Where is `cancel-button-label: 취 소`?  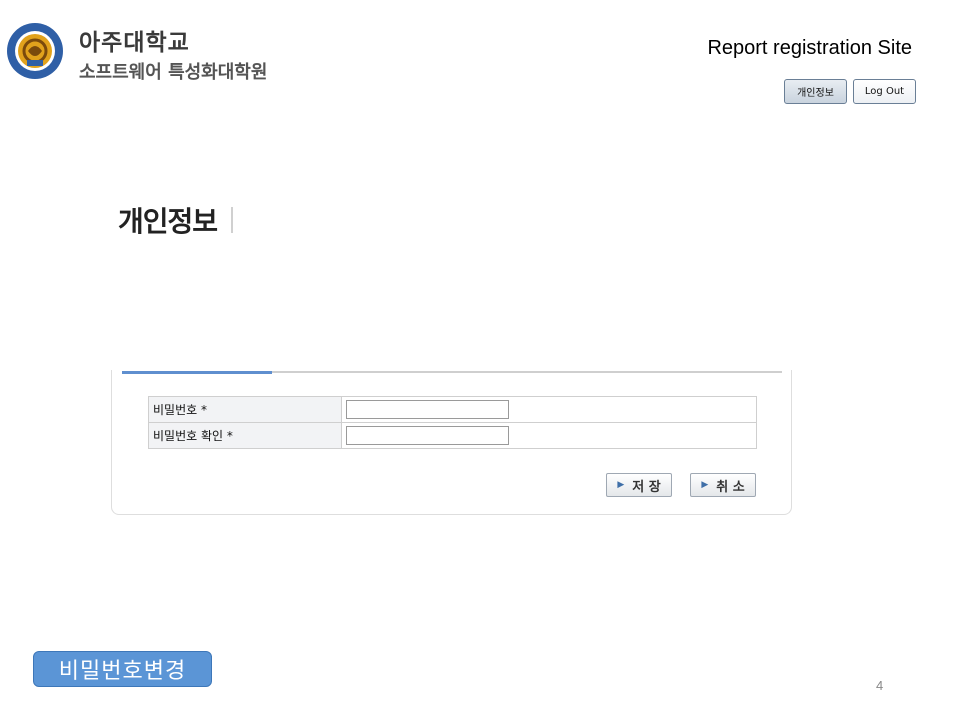 cancel-button-label: 취 소 is located at coordinates (730, 487).